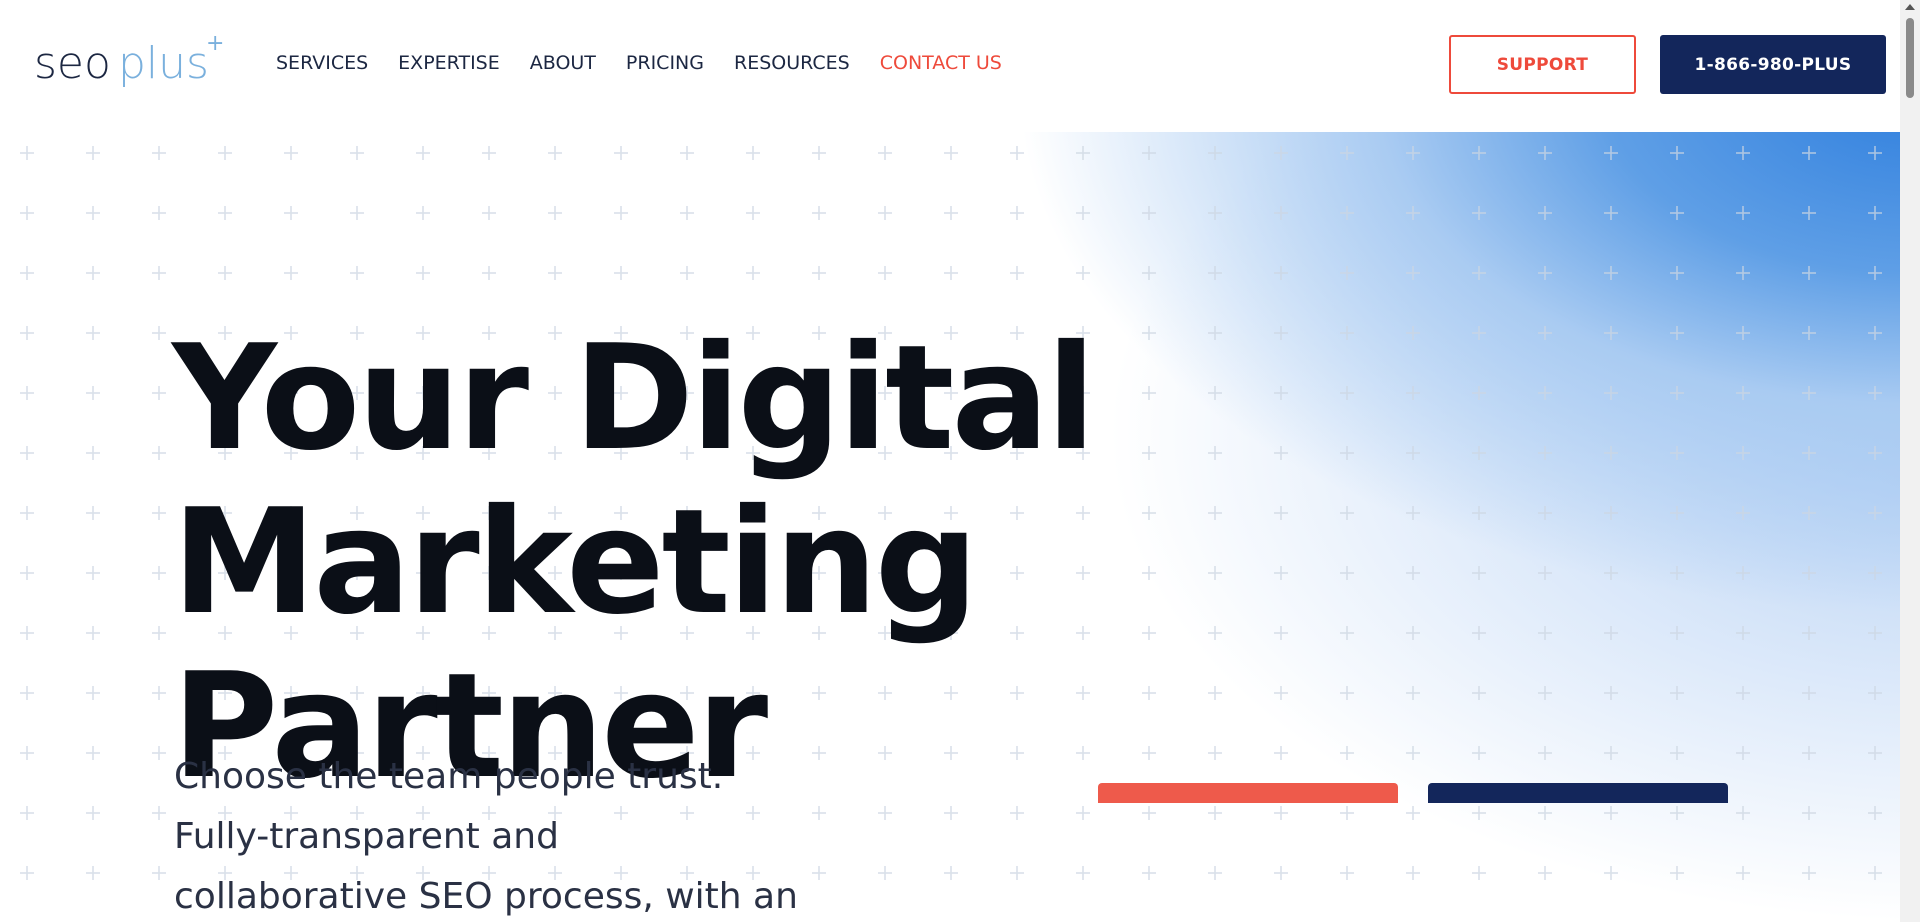  Describe the element at coordinates (1773, 64) in the screenshot. I see `phone-button: 1-866-980-PLUS` at that location.